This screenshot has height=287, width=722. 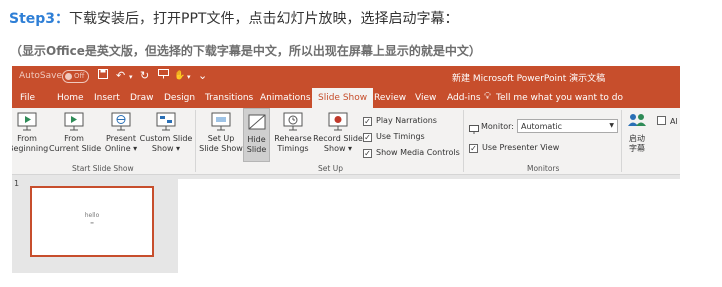 I want to click on step-text: 下载安装后，打开PPT文件，点击幻灯片放映，选择启动字幕：, so click(x=264, y=19).